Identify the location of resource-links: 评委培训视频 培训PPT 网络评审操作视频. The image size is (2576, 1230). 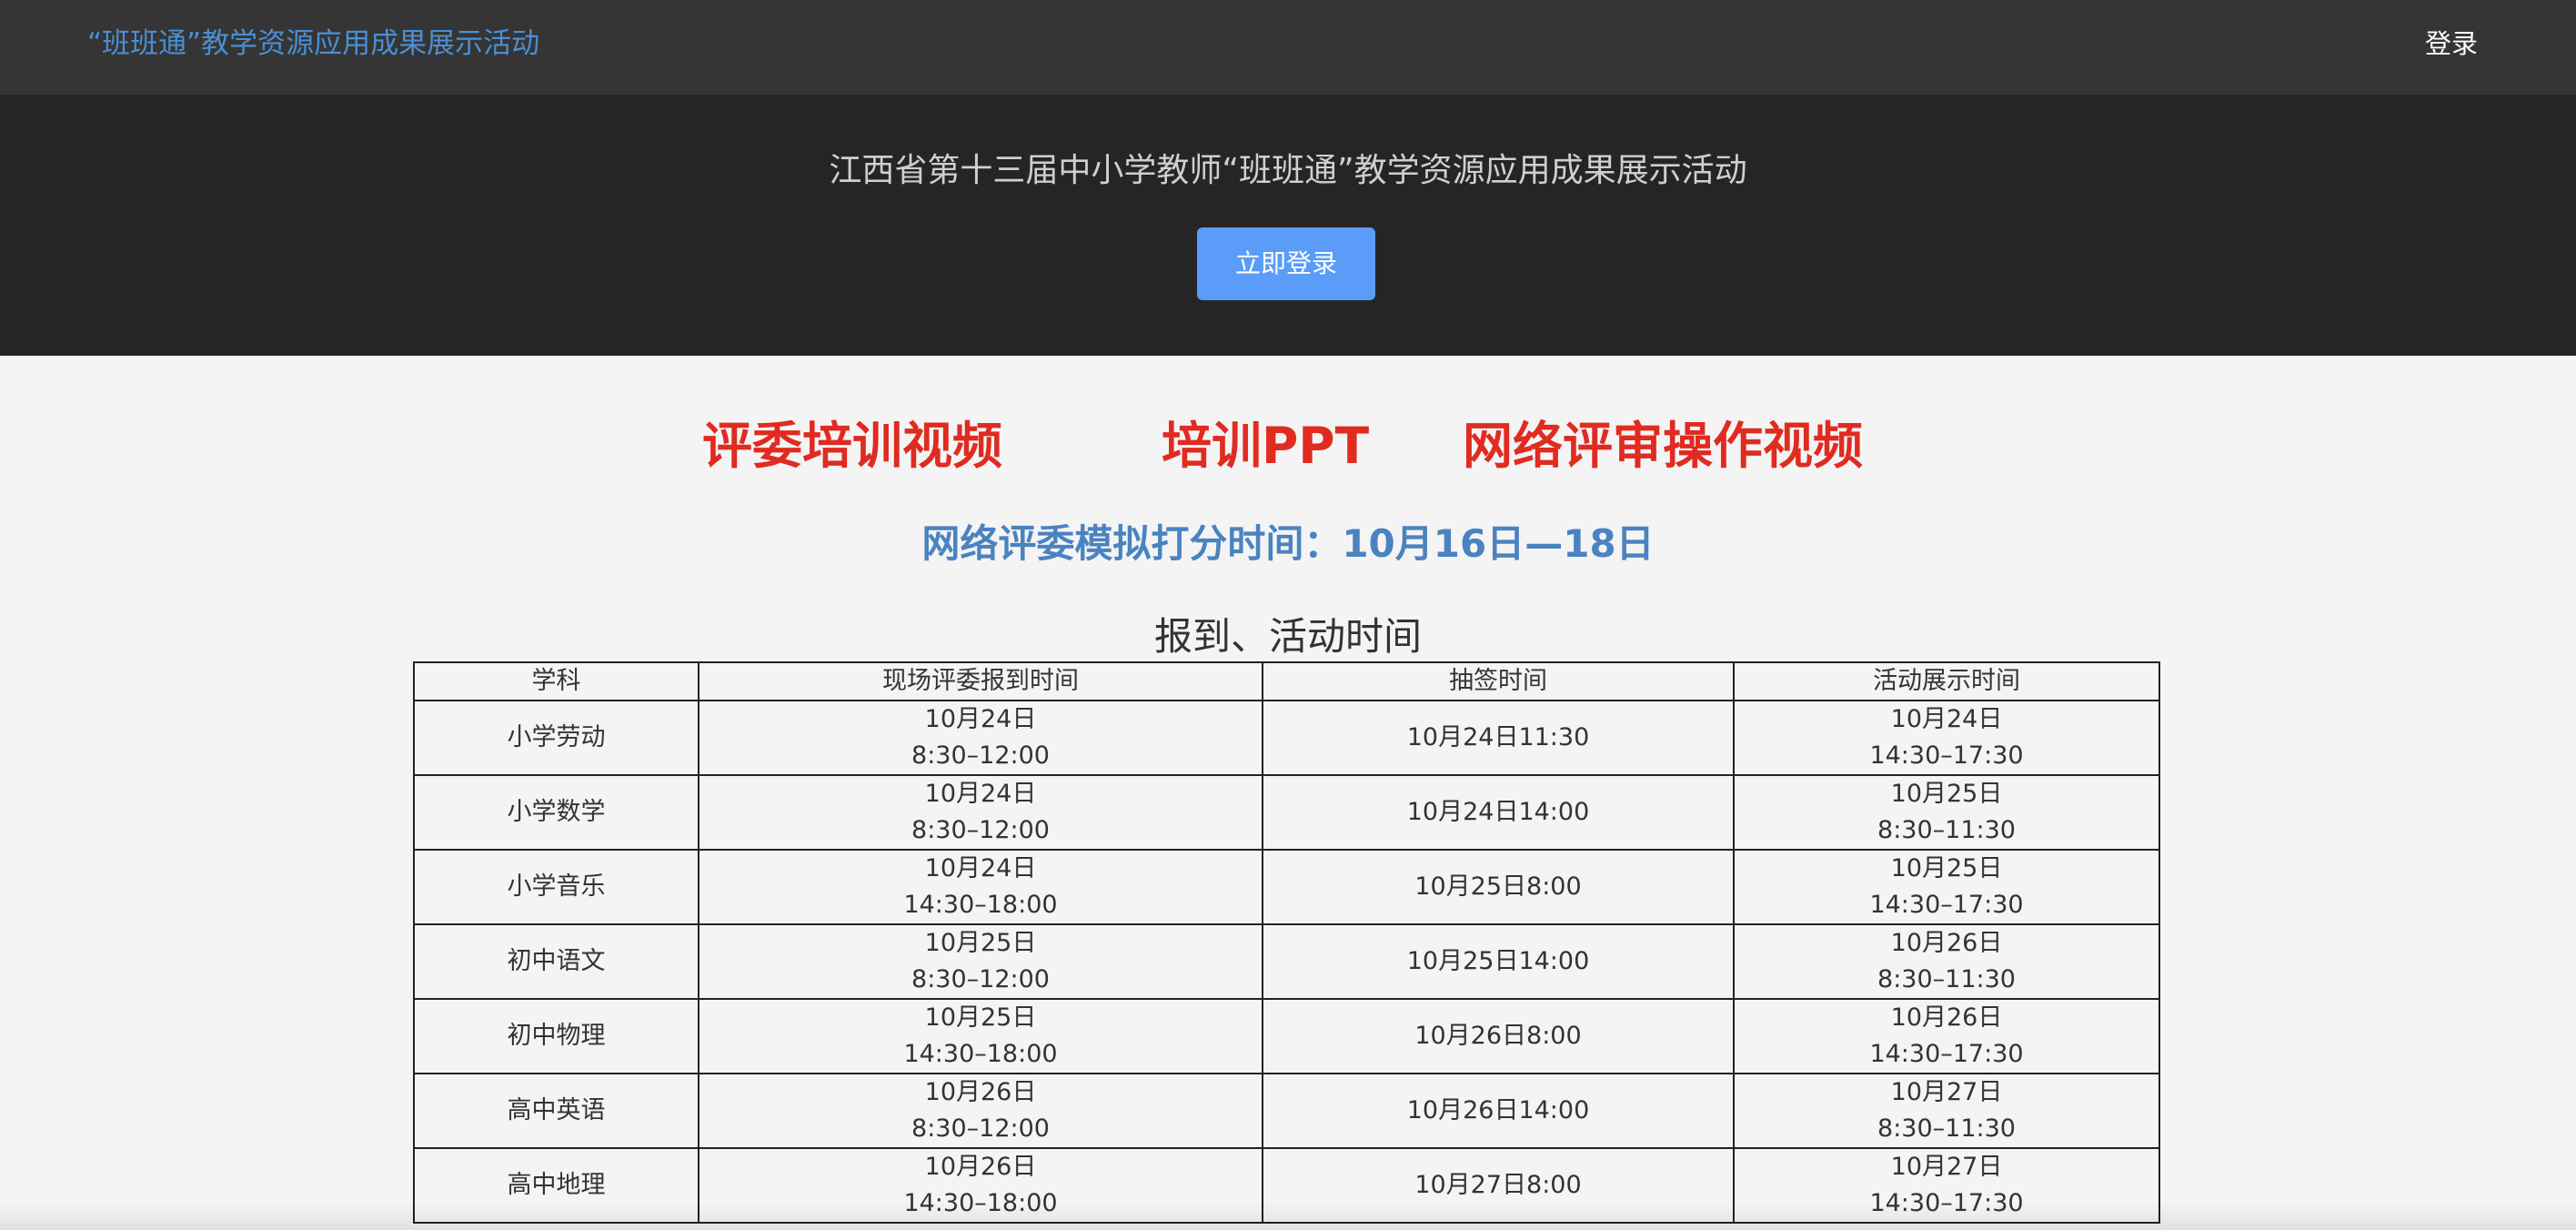
(1288, 445).